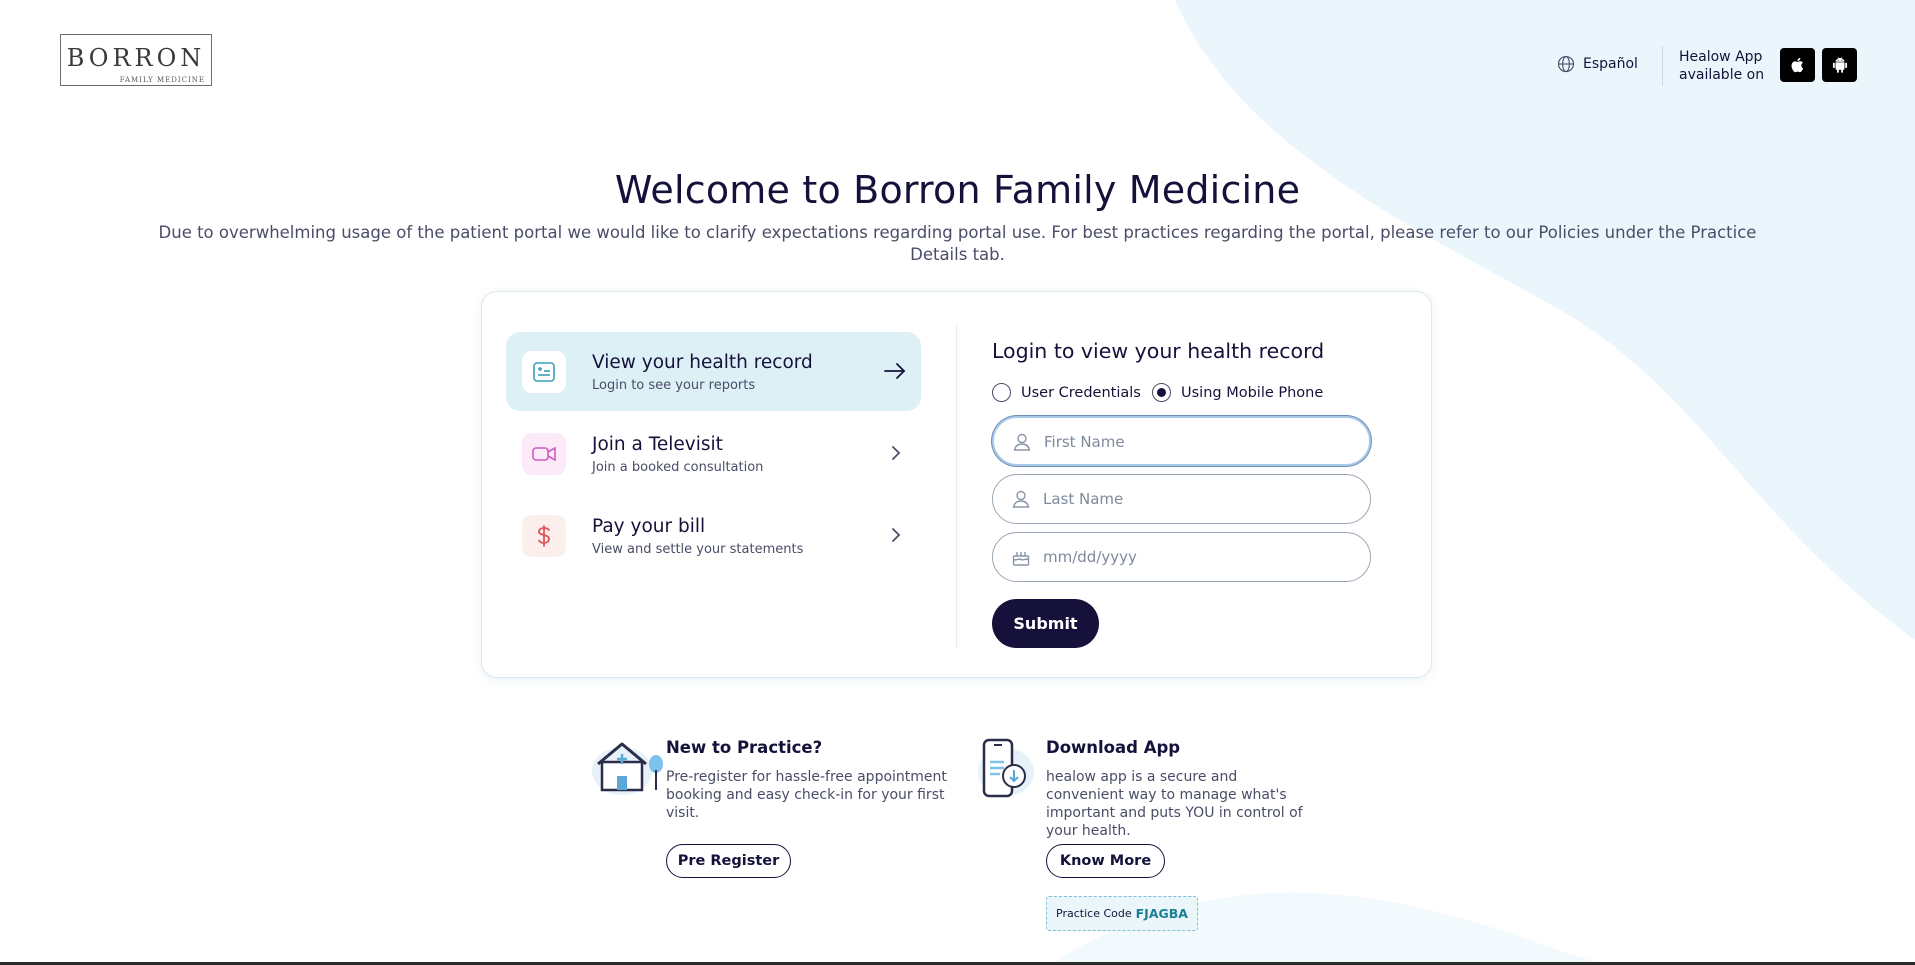 The image size is (1915, 965). Describe the element at coordinates (702, 362) in the screenshot. I see `option-title: View your health record` at that location.